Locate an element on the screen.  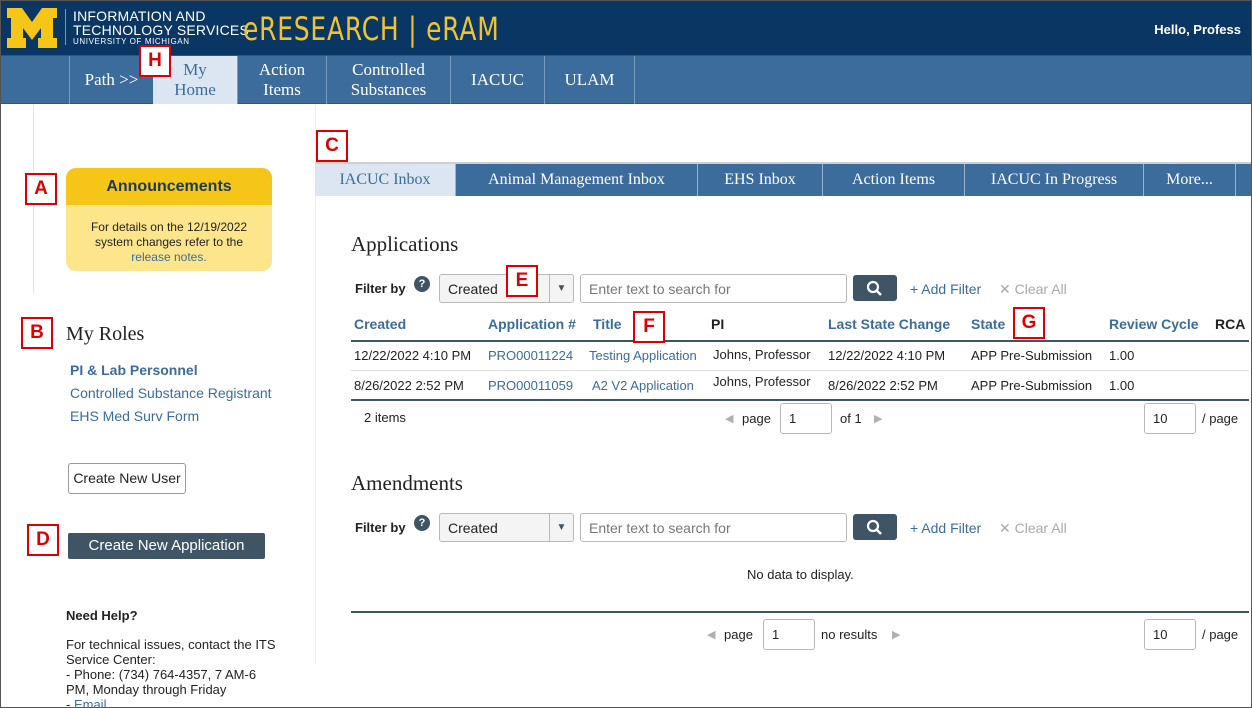
col-state: State is located at coordinates (988, 324).